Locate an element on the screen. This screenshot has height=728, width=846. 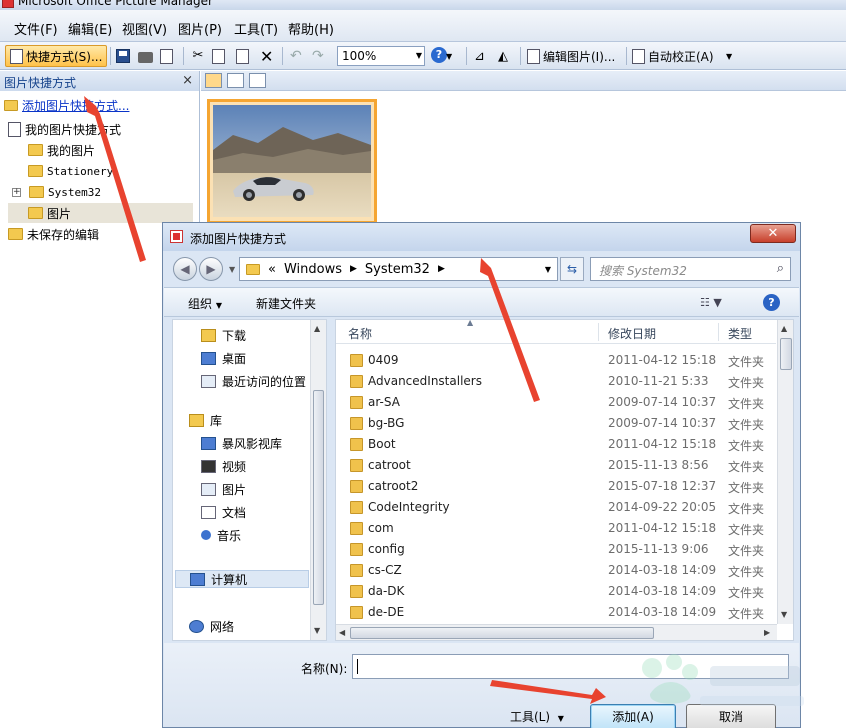
tree-item-my-shortcuts: 我的图片快捷方式 is located at coordinates (64, 129).